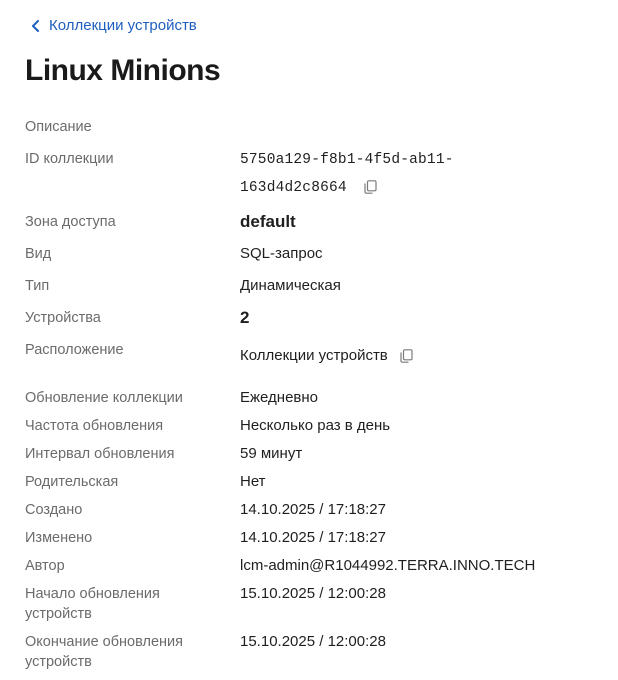 The width and height of the screenshot is (618, 680). I want to click on field-label-line1: Окончание обновления, so click(104, 642).